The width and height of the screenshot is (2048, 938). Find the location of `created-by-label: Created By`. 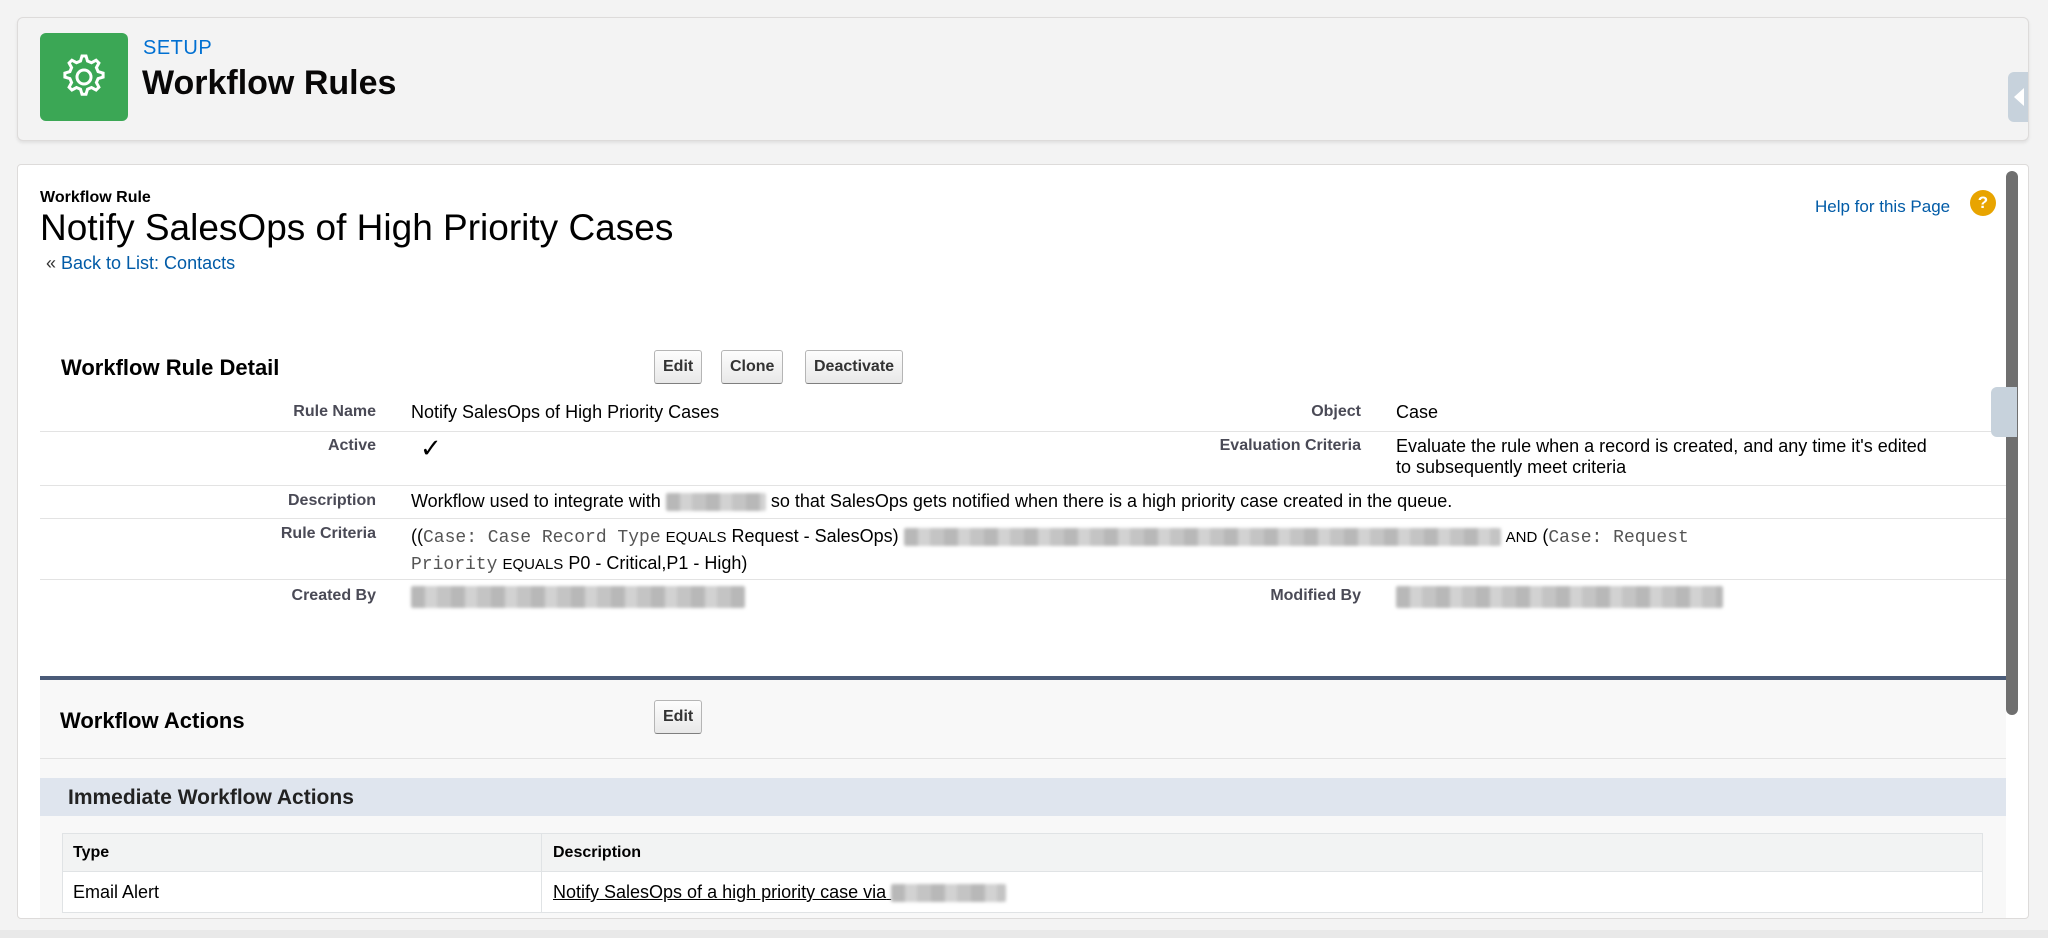

created-by-label: Created By is located at coordinates (333, 595).